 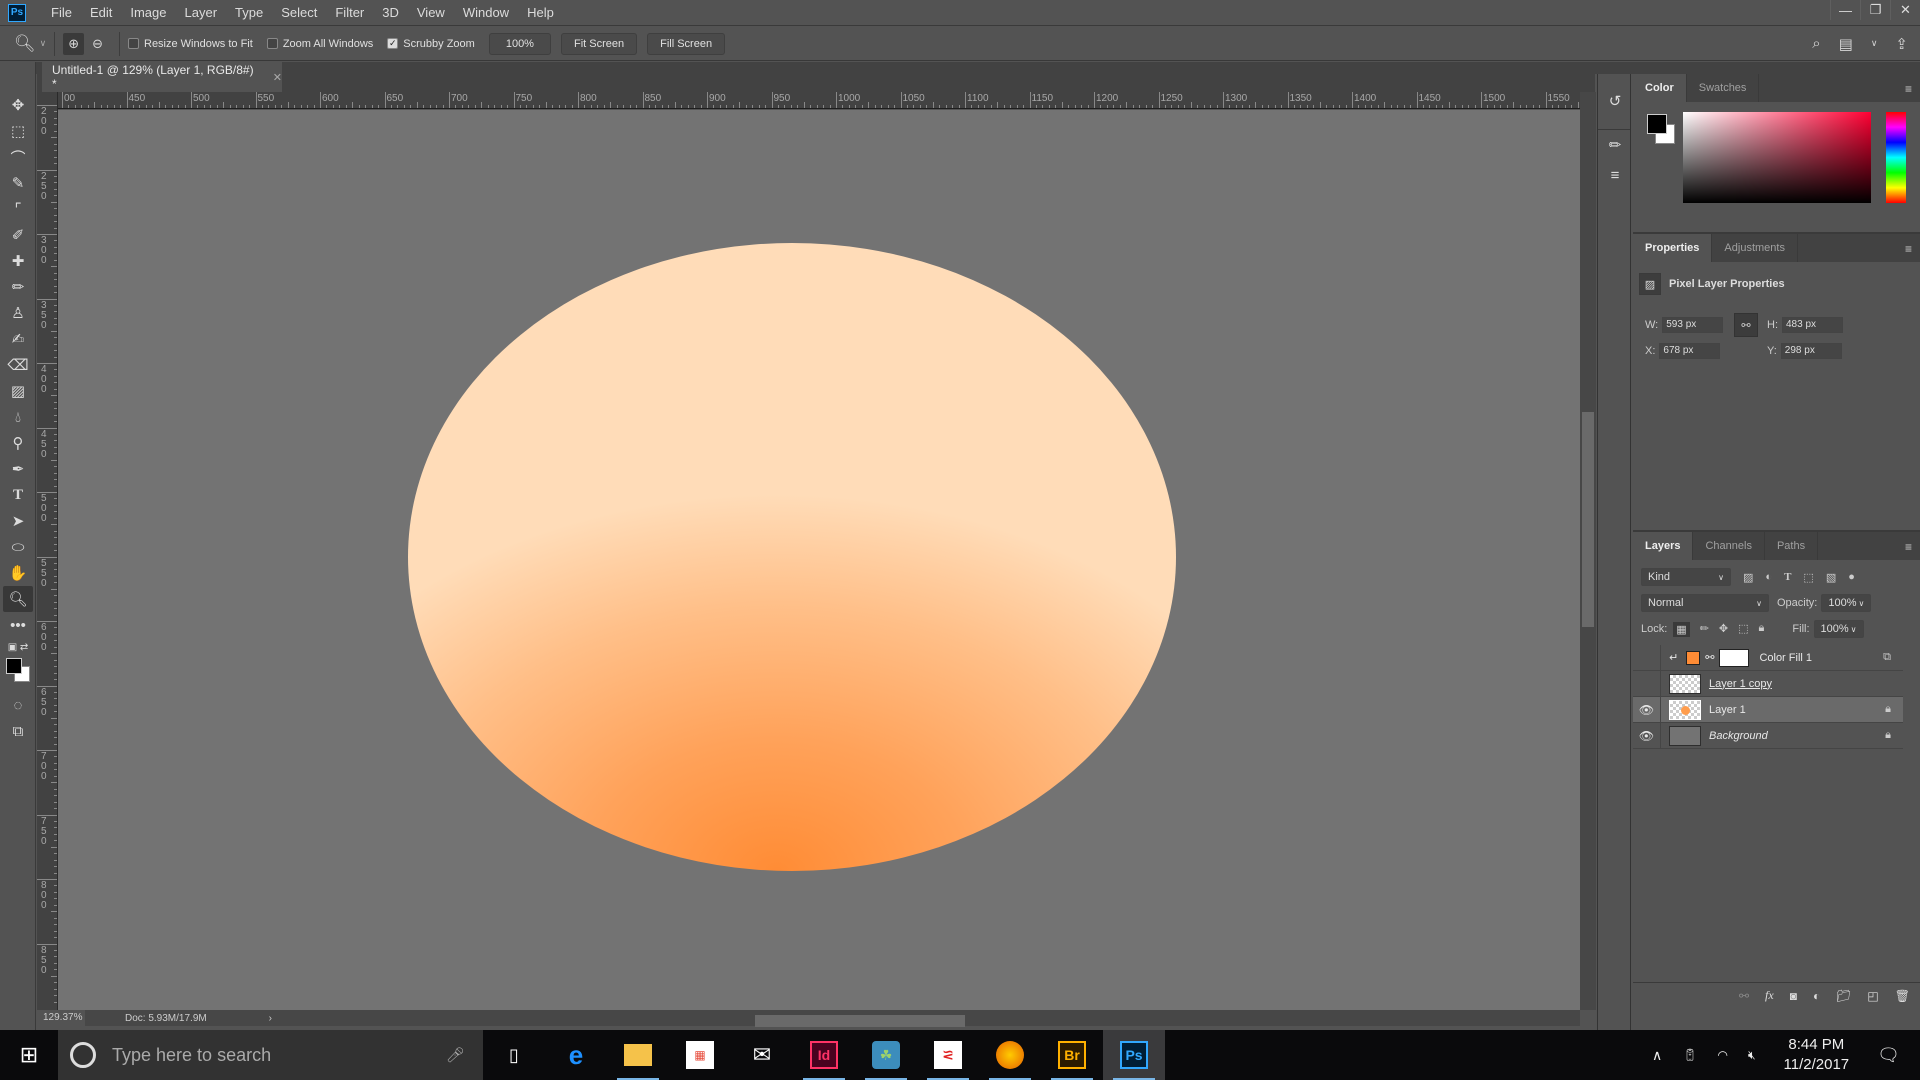 What do you see at coordinates (18, 287) in the screenshot?
I see `brush-tool-icon: ✏` at bounding box center [18, 287].